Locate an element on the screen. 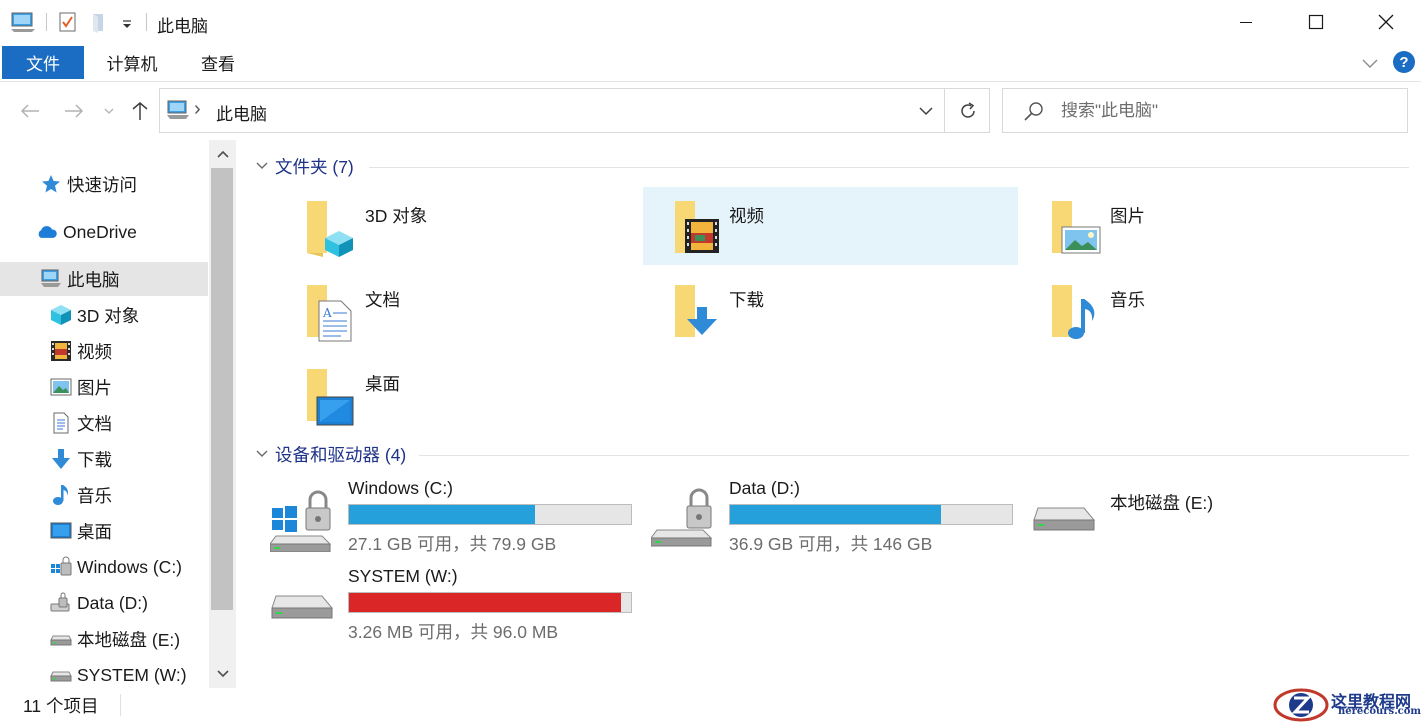  scrollbar-thumb is located at coordinates (222, 389).